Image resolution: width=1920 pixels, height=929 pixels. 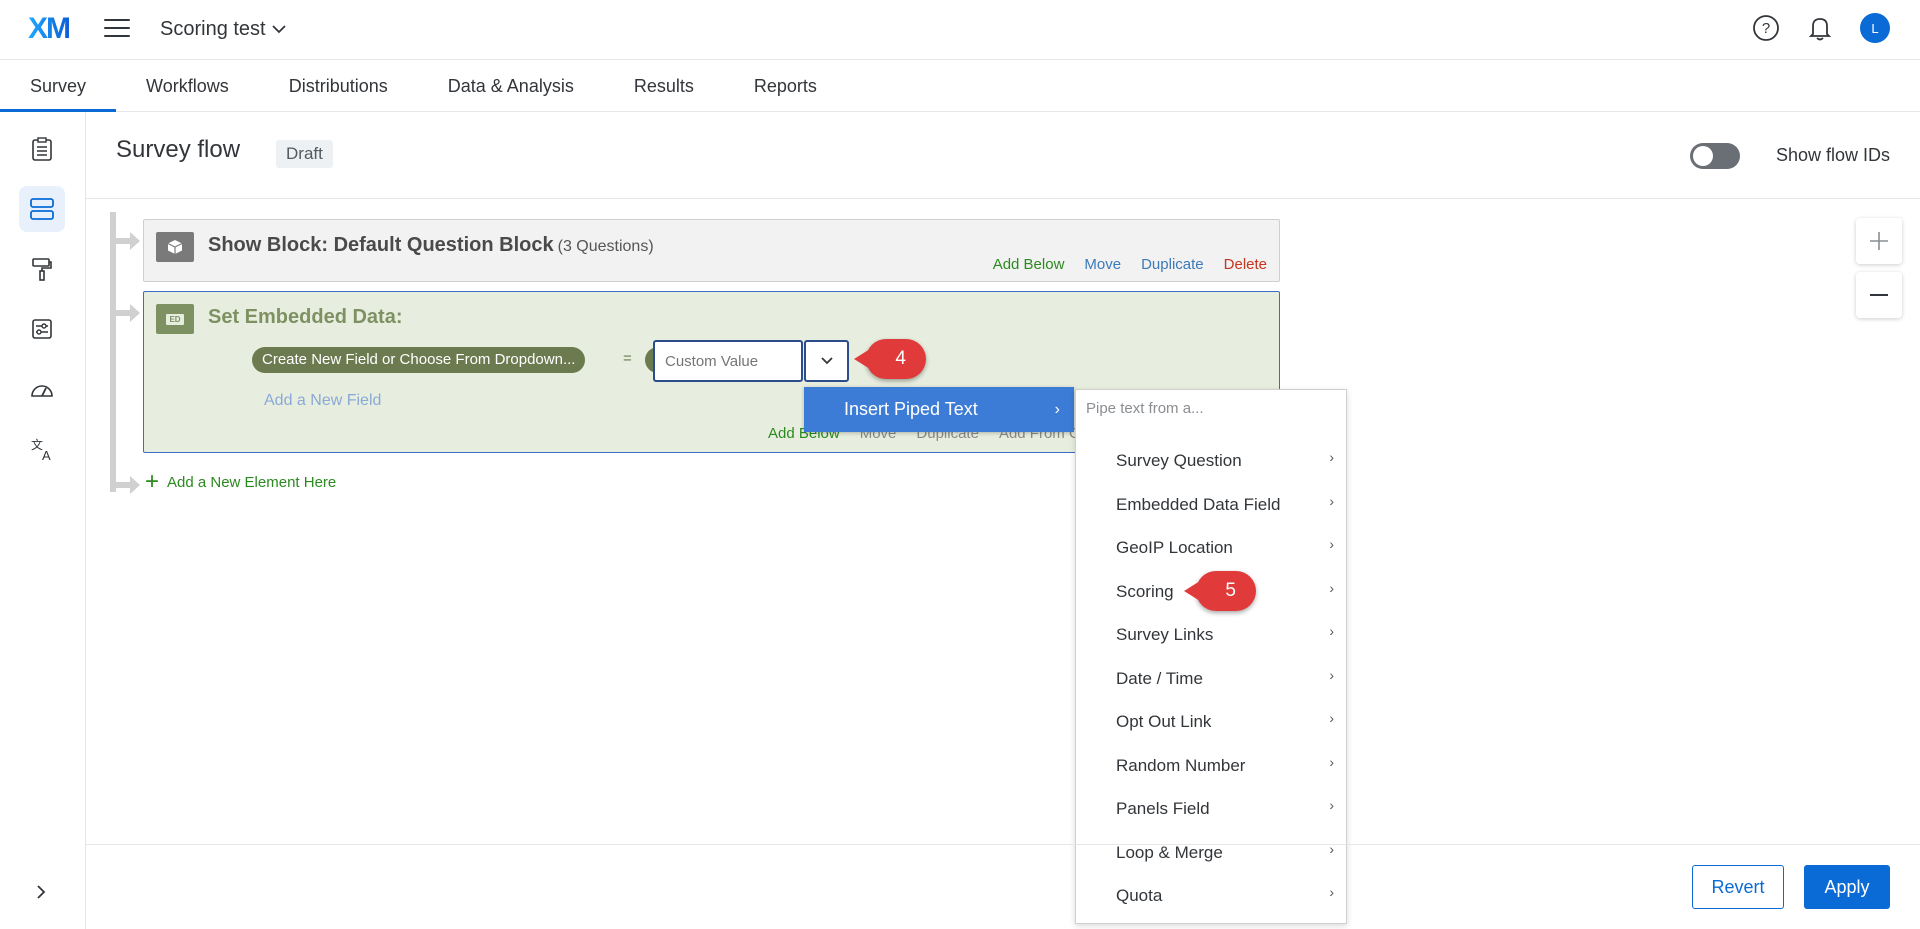 I want to click on delete-link: Delete, so click(x=1245, y=264).